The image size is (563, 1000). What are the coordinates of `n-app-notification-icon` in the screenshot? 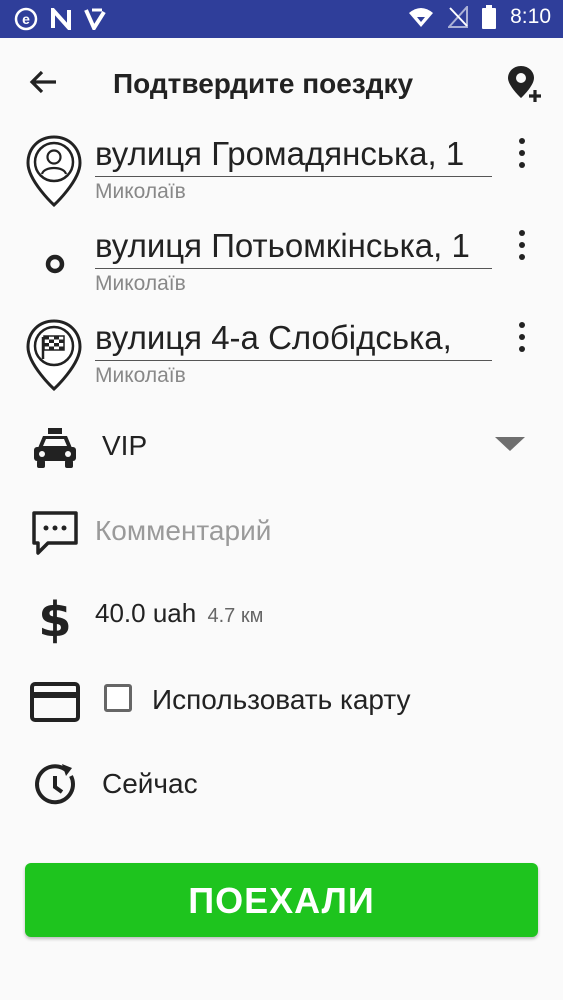 It's located at (61, 19).